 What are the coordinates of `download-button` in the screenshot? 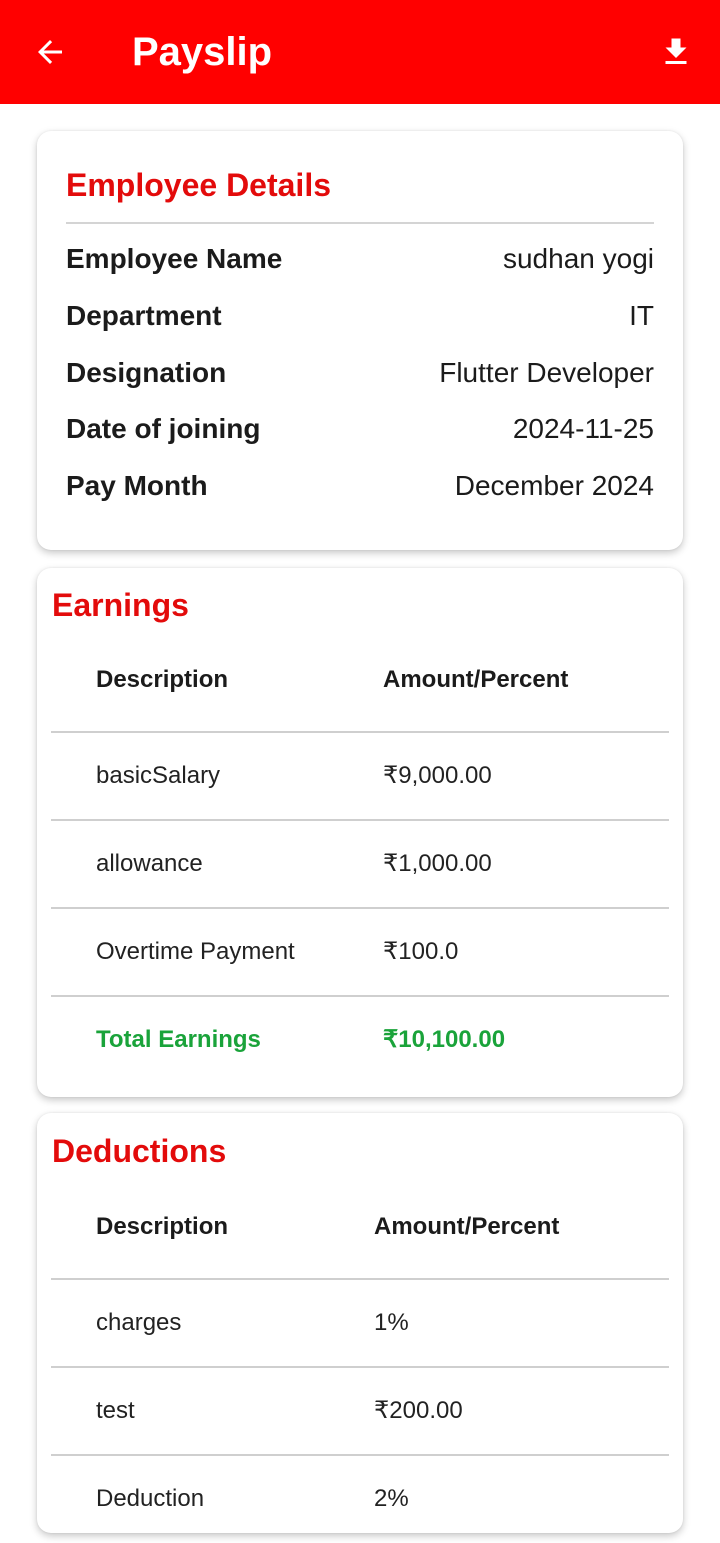 It's located at (676, 52).